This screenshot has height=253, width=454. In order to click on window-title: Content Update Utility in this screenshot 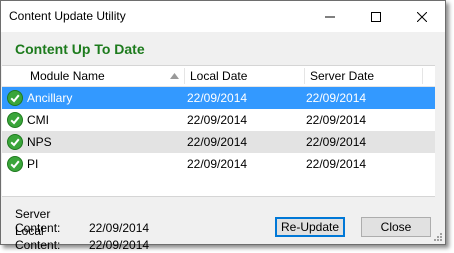, I will do `click(67, 16)`.